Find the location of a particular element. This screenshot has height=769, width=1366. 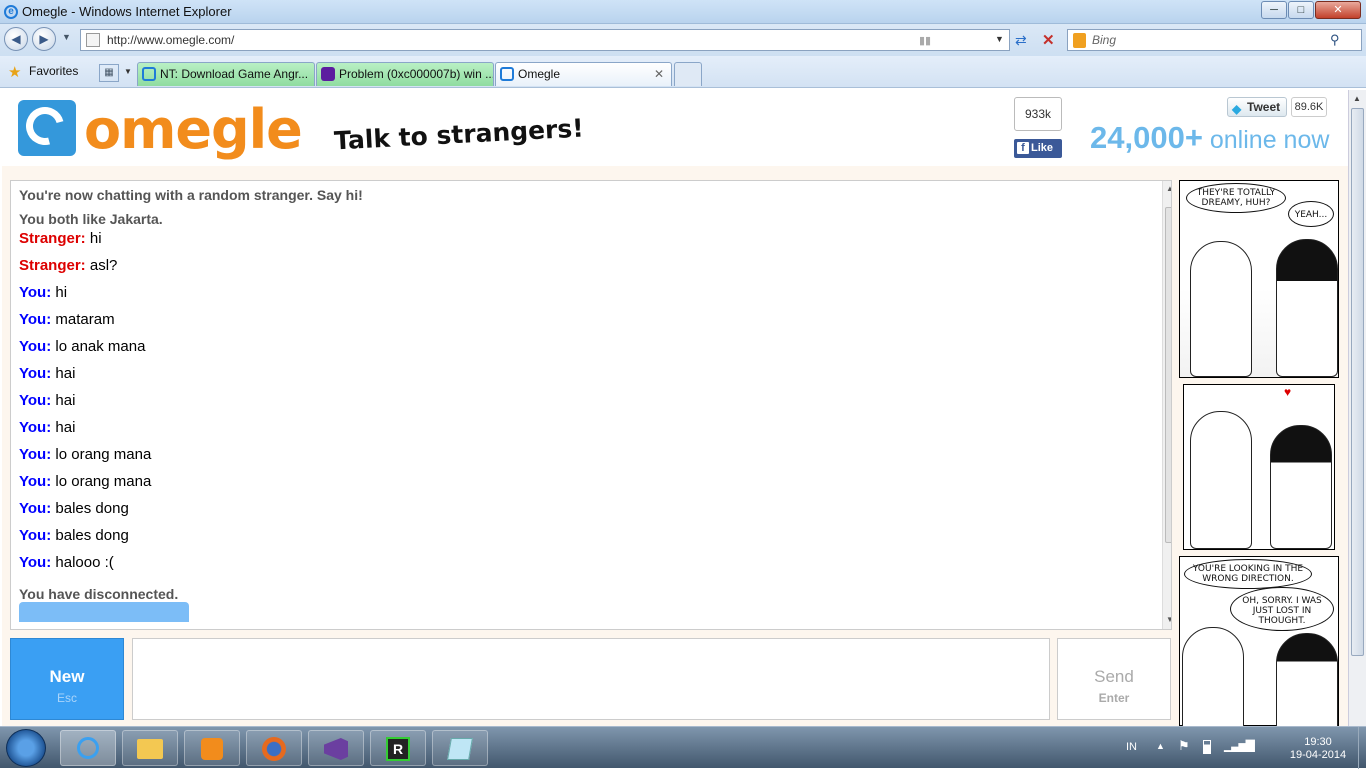

url-text: http://www.omegle.com/ is located at coordinates (171, 40).